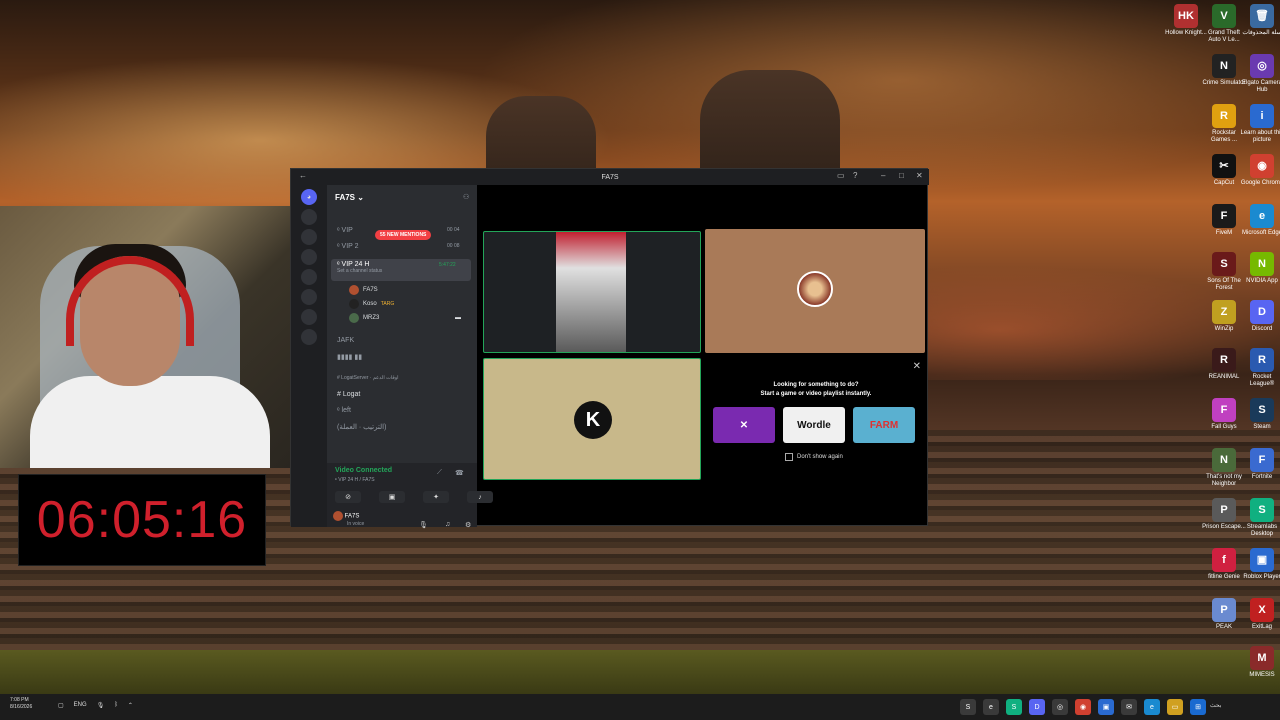  I want to click on category-header: # LogatServer · اوقات الدعم, so click(368, 378).